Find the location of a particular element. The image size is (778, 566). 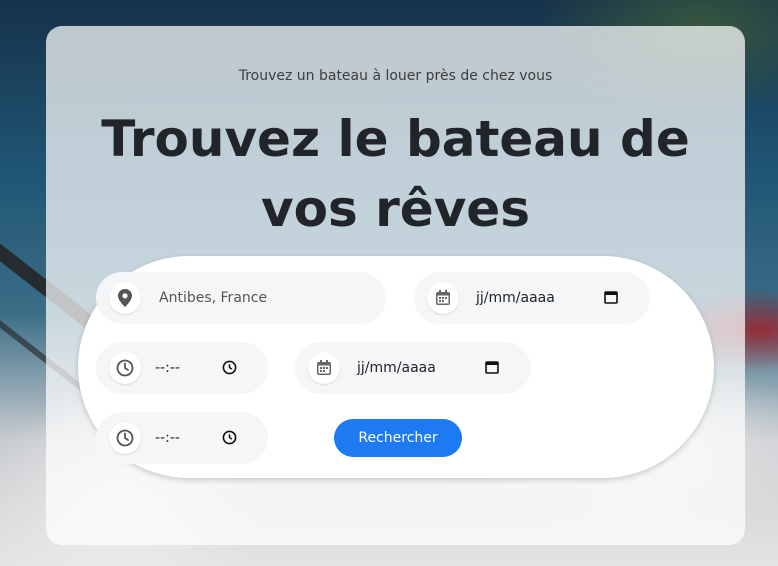

map-pin-icon is located at coordinates (125, 298).